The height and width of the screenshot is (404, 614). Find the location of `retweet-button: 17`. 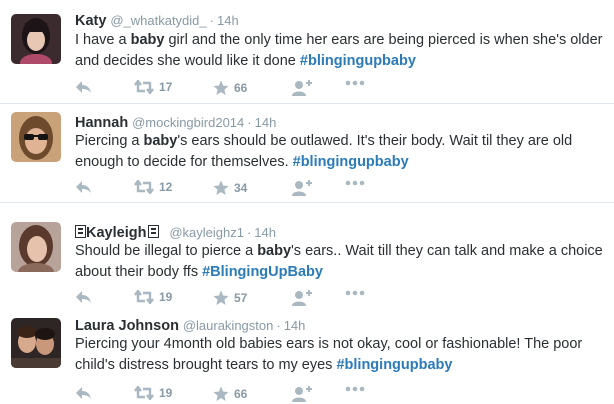

retweet-button: 17 is located at coordinates (153, 87).